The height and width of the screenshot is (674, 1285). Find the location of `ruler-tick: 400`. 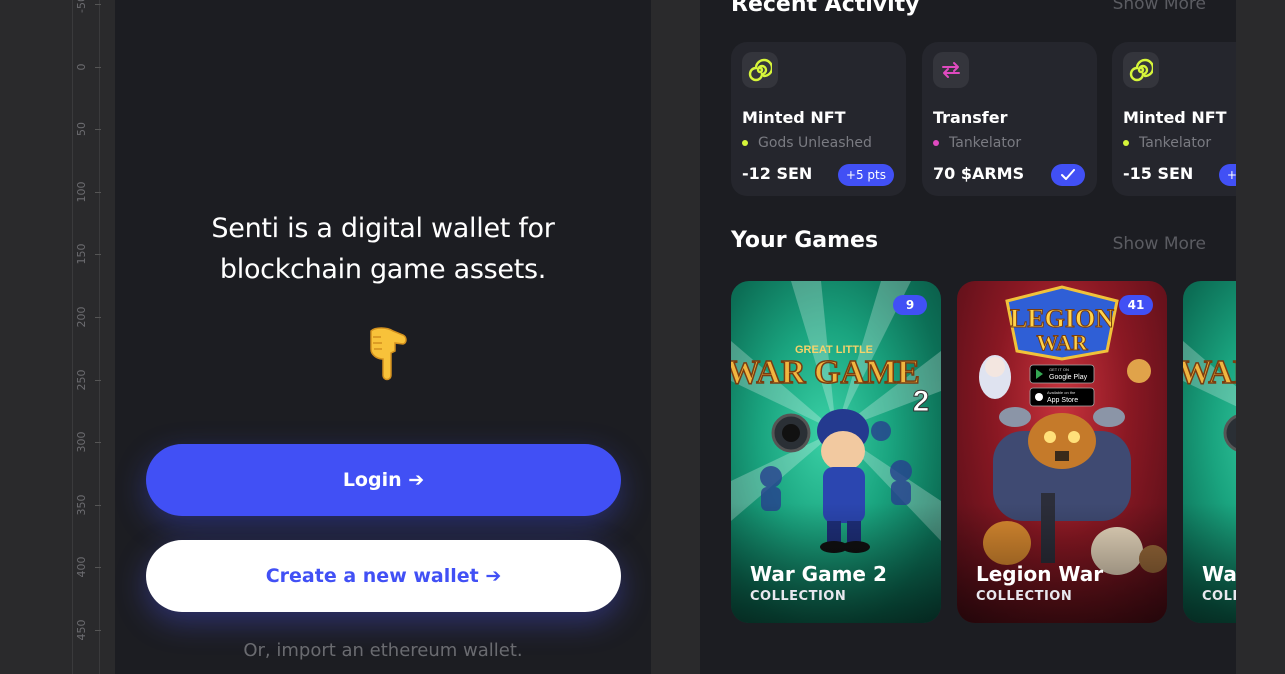

ruler-tick: 400 is located at coordinates (87, 567).